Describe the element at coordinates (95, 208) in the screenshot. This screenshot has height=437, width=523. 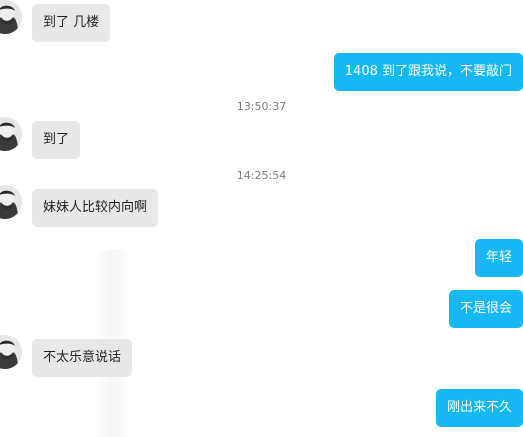
I see `message-bubble-incoming: 妹妹人比较内向啊` at that location.